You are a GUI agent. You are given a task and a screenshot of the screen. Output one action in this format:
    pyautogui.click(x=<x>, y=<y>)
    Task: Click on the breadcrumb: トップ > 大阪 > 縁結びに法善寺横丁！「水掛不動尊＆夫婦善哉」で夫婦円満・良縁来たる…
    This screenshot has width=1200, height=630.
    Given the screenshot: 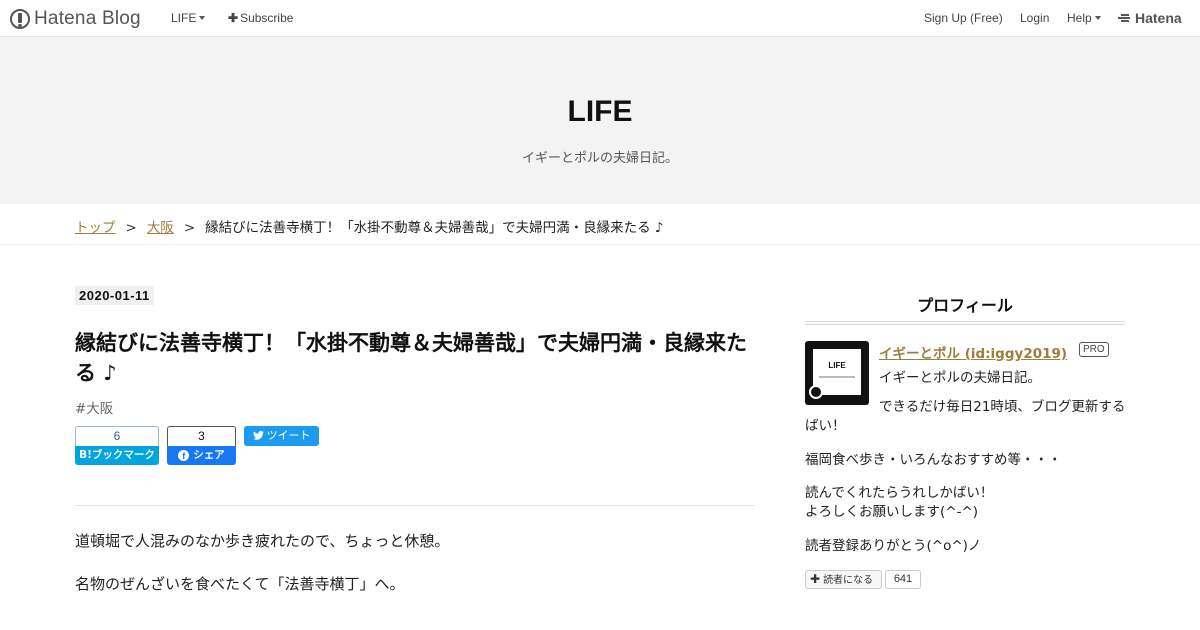 What is the action you would take?
    pyautogui.click(x=369, y=226)
    